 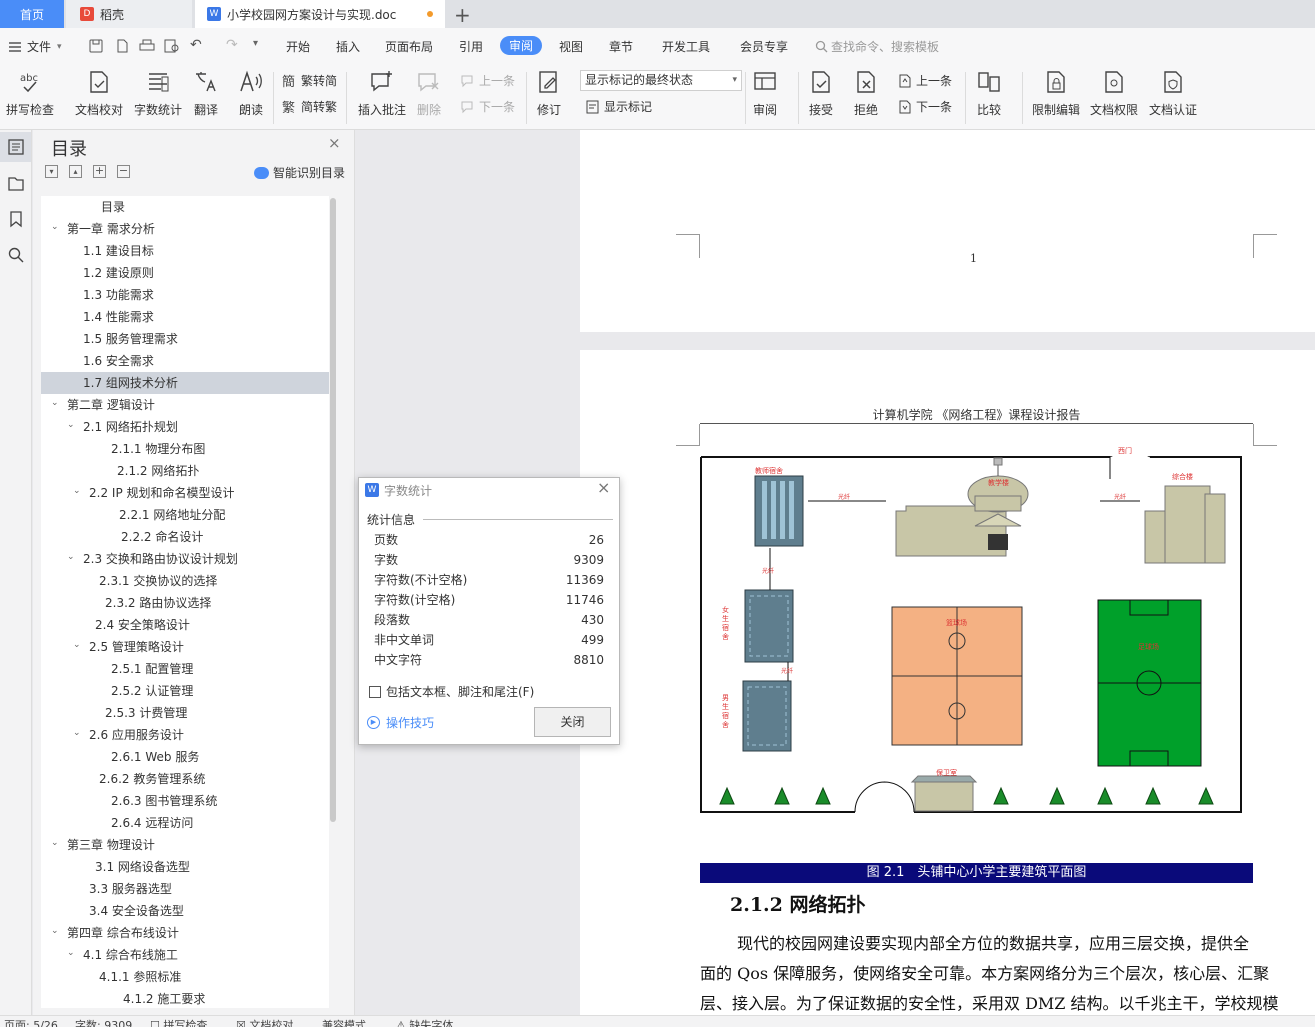 I want to click on menu-references: 引用, so click(x=471, y=46).